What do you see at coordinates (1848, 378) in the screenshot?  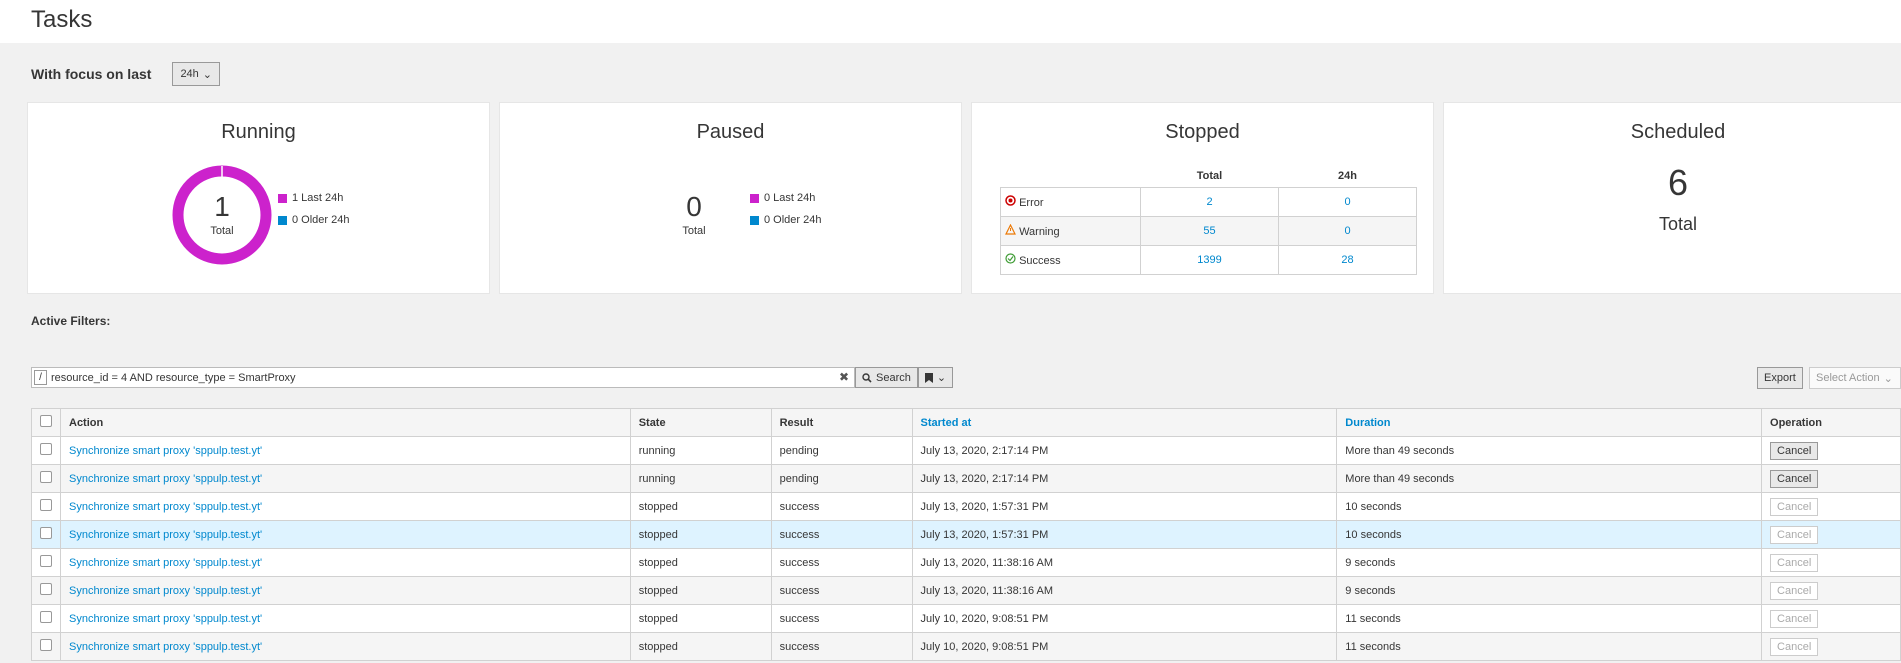 I see `select-action-label: Select Action` at bounding box center [1848, 378].